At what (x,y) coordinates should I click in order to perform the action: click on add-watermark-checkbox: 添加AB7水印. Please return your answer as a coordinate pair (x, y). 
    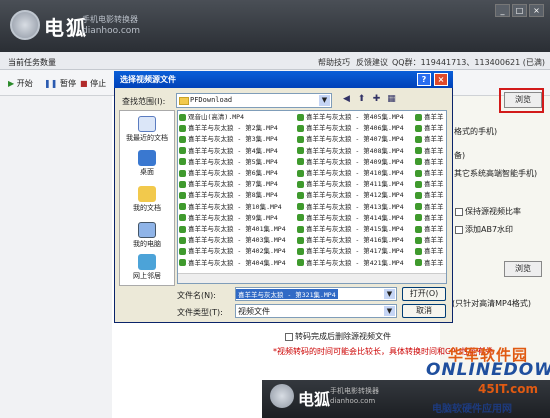
    Looking at the image, I should click on (484, 229).